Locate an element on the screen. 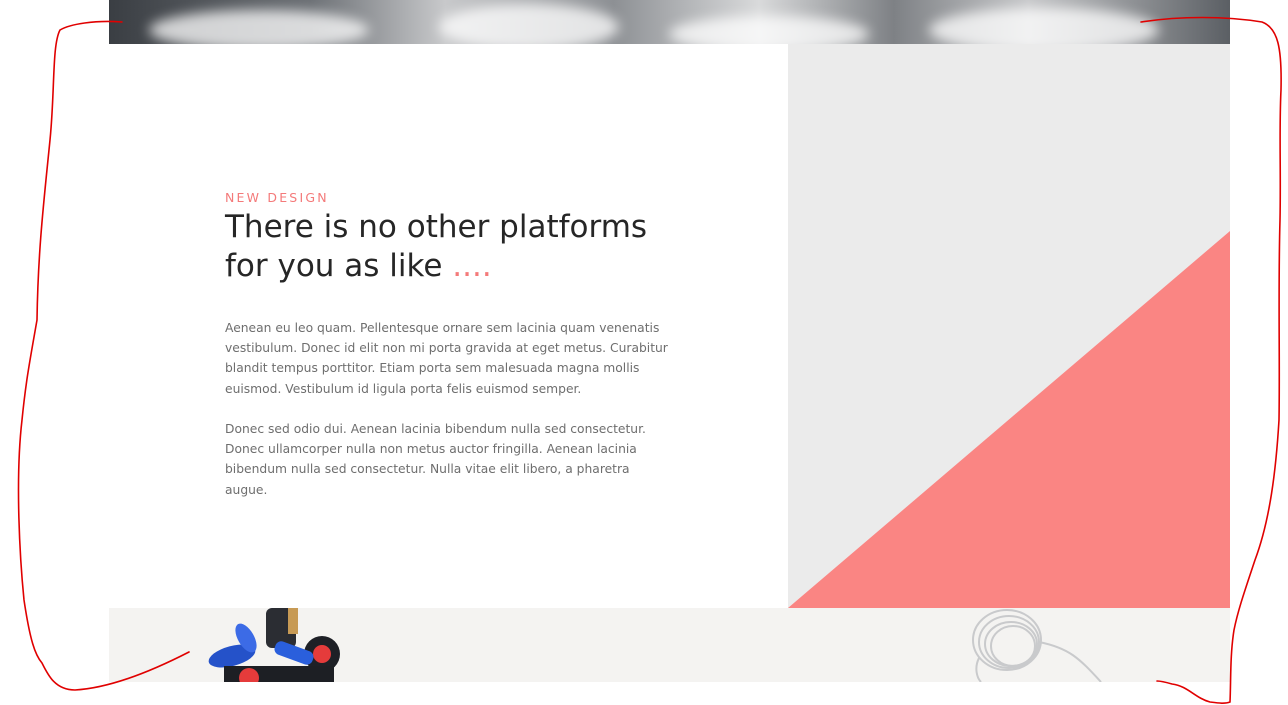 The width and height of the screenshot is (1288, 705). earphones-cable-image is located at coordinates (1037, 645).